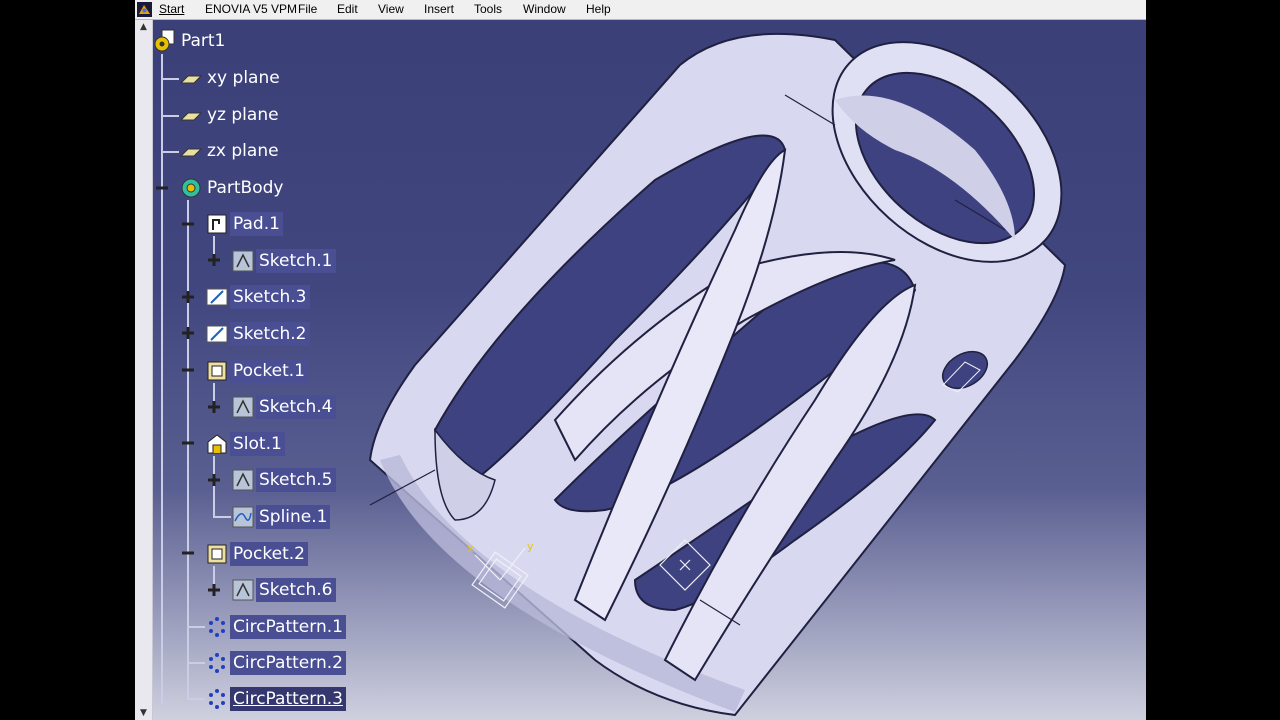 This screenshot has width=1280, height=720. I want to click on slot-icon, so click(217, 444).